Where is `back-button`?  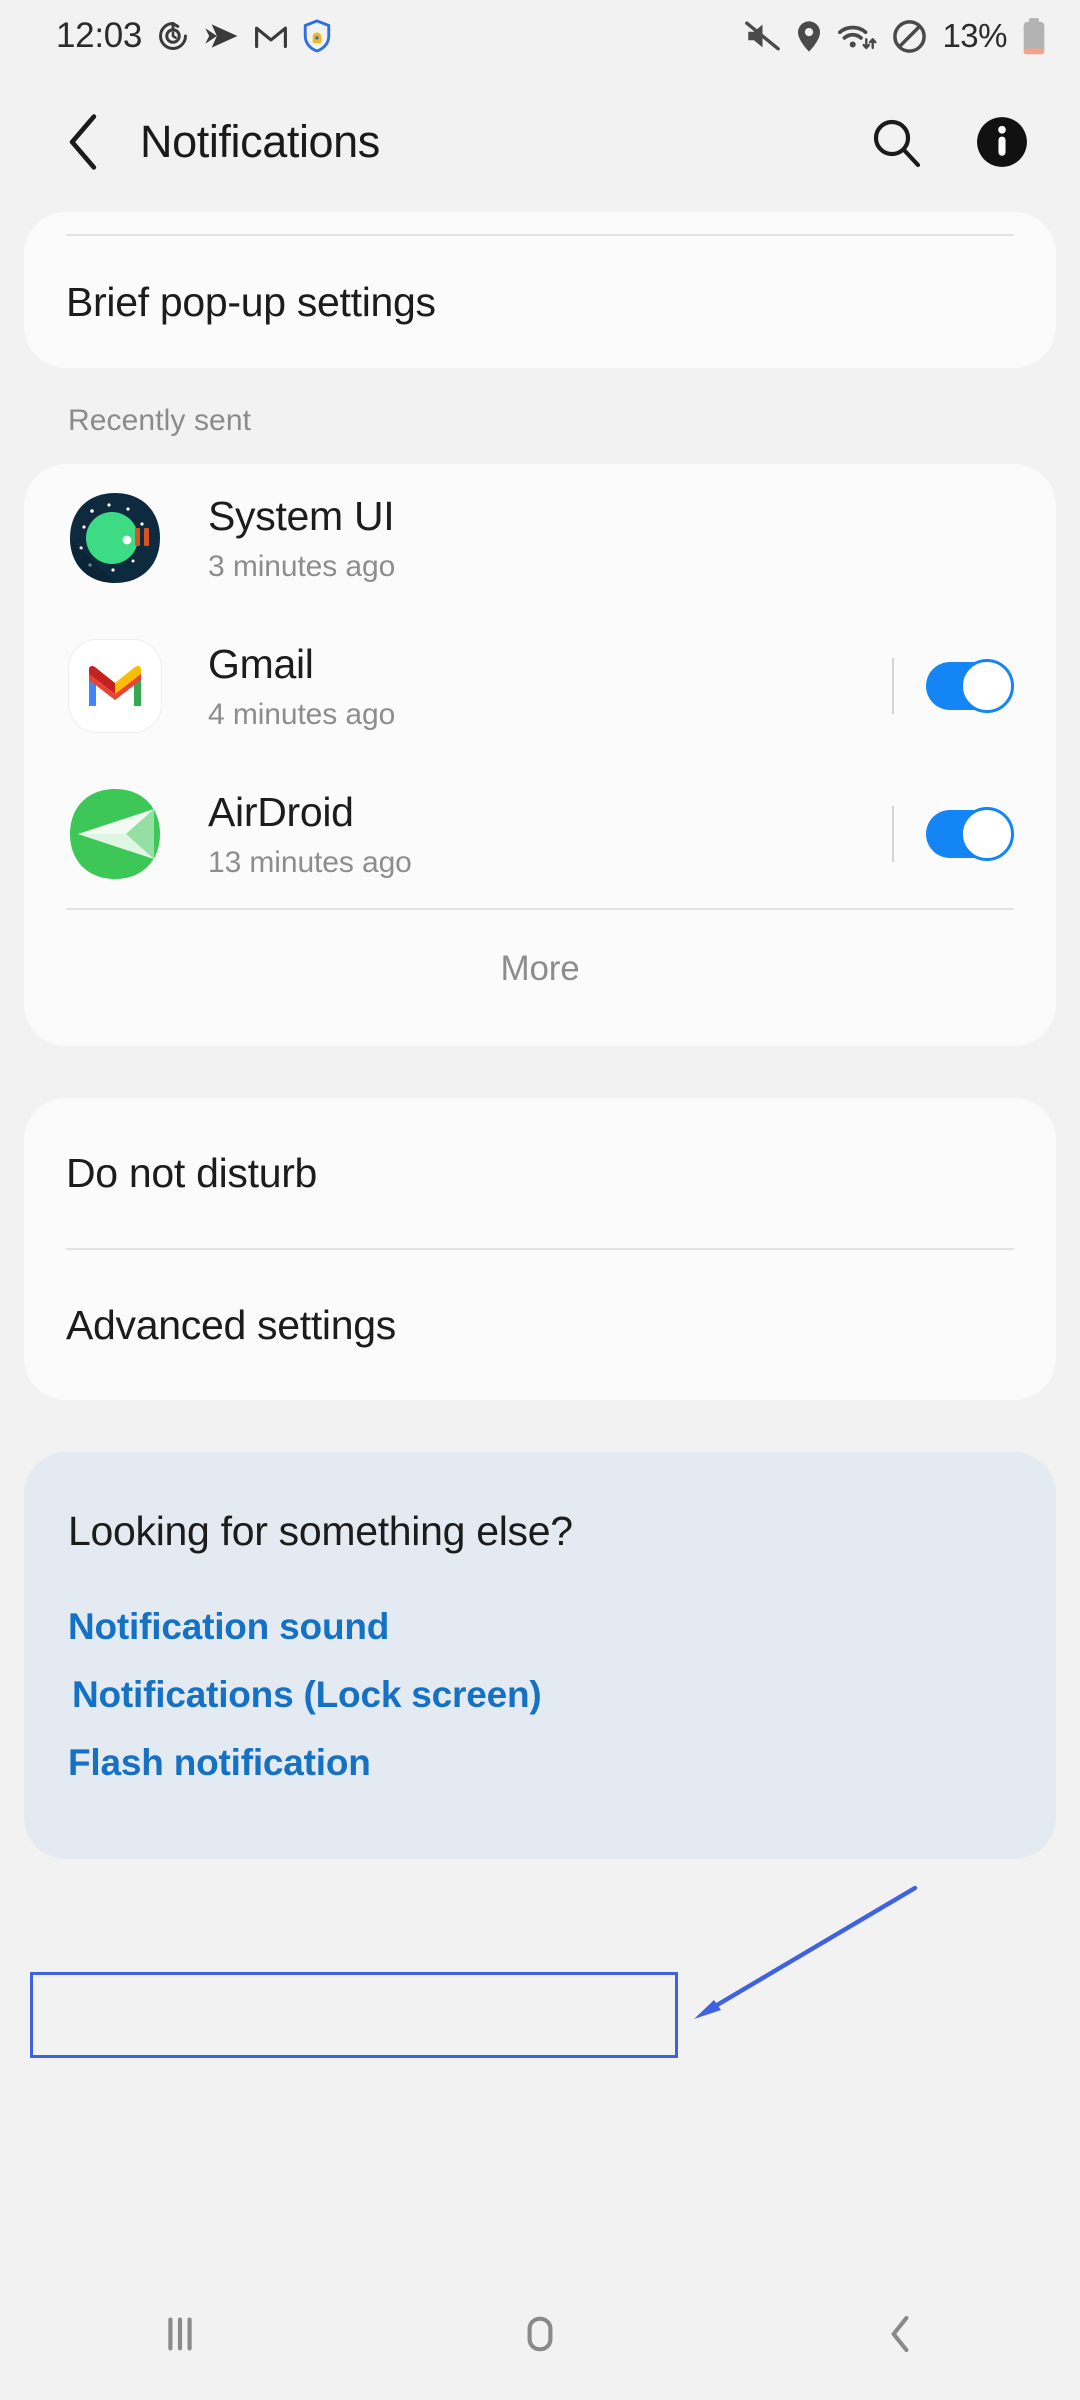 back-button is located at coordinates (900, 2334).